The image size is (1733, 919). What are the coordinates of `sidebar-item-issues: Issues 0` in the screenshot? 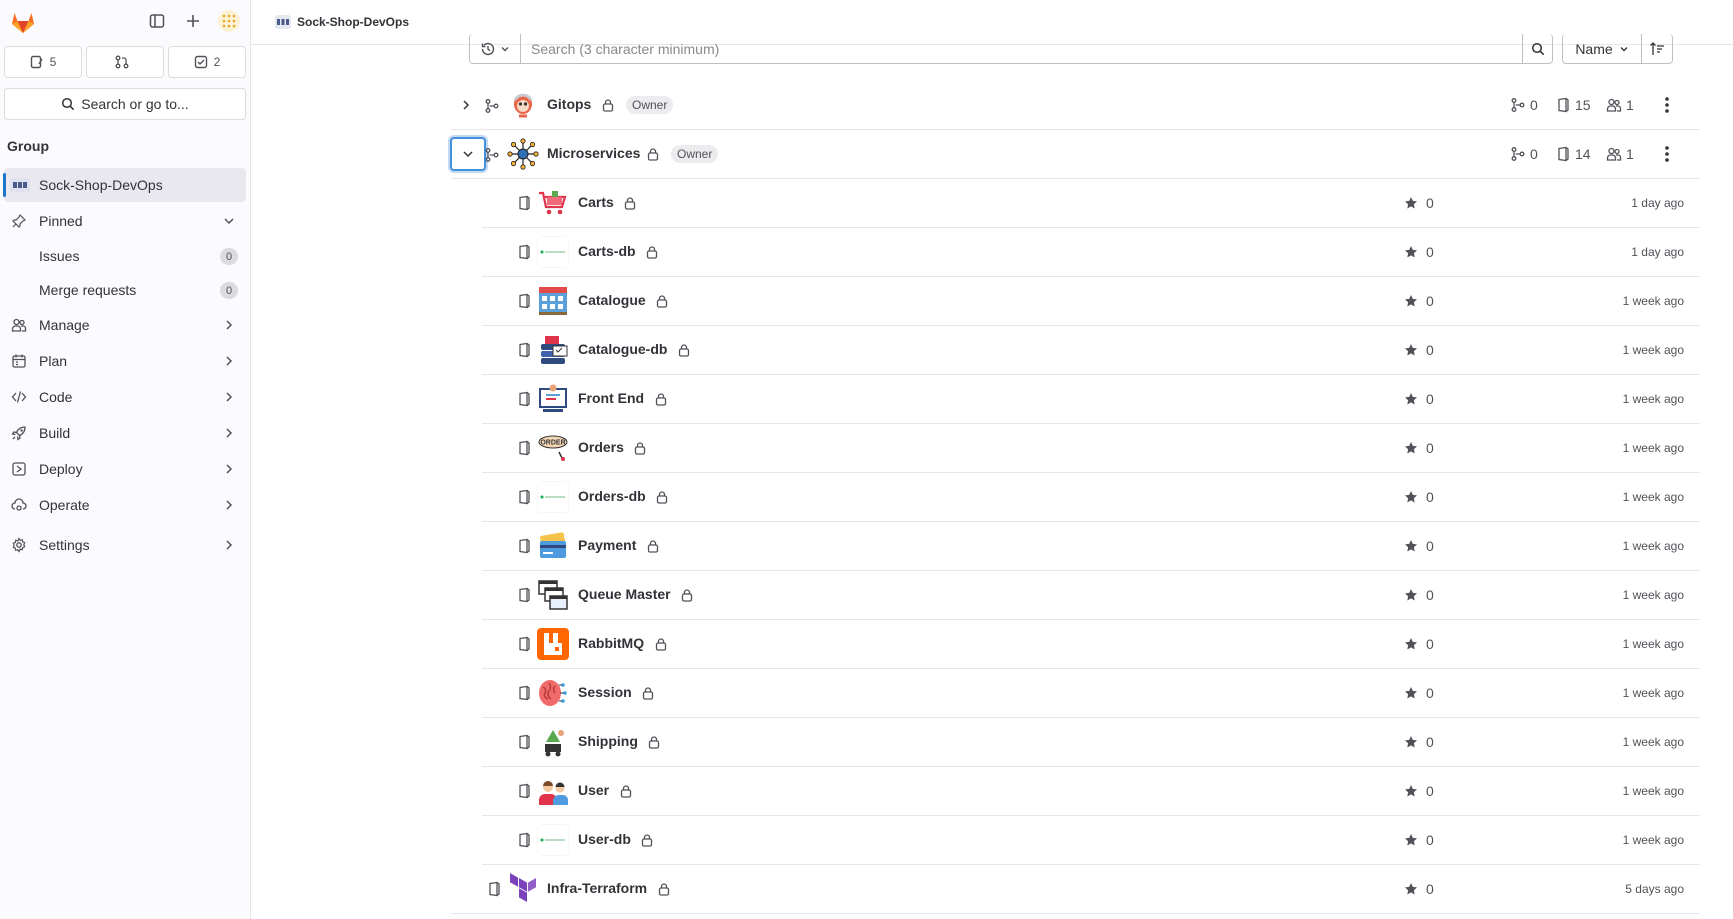 It's located at (125, 256).